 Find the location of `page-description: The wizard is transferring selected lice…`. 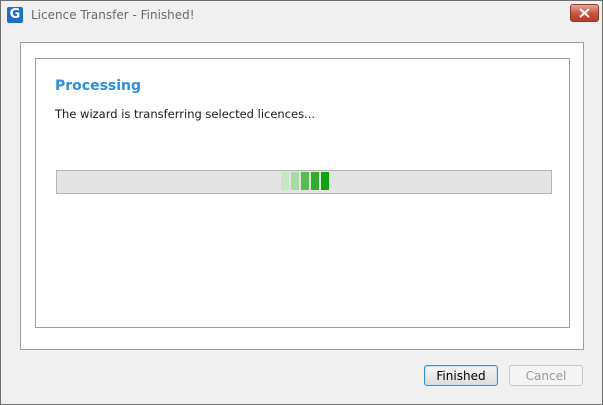

page-description: The wizard is transferring selected lice… is located at coordinates (185, 114).